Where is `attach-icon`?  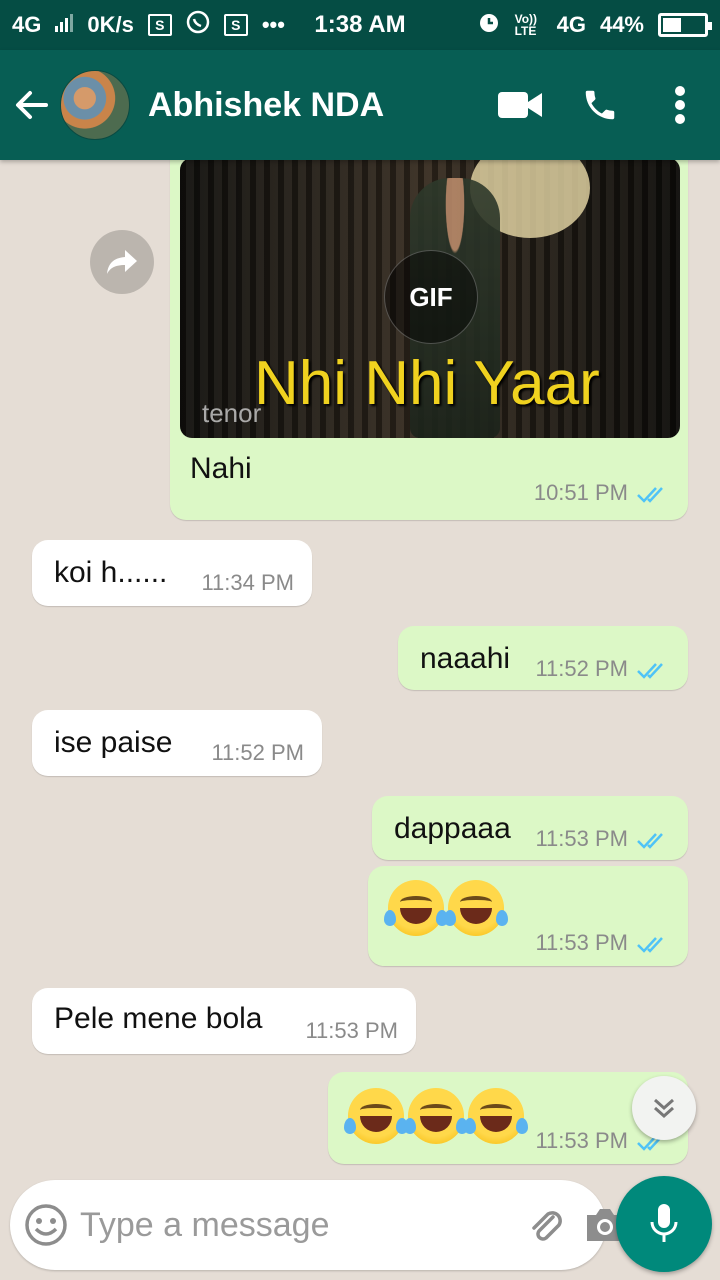
attach-icon is located at coordinates (545, 1225).